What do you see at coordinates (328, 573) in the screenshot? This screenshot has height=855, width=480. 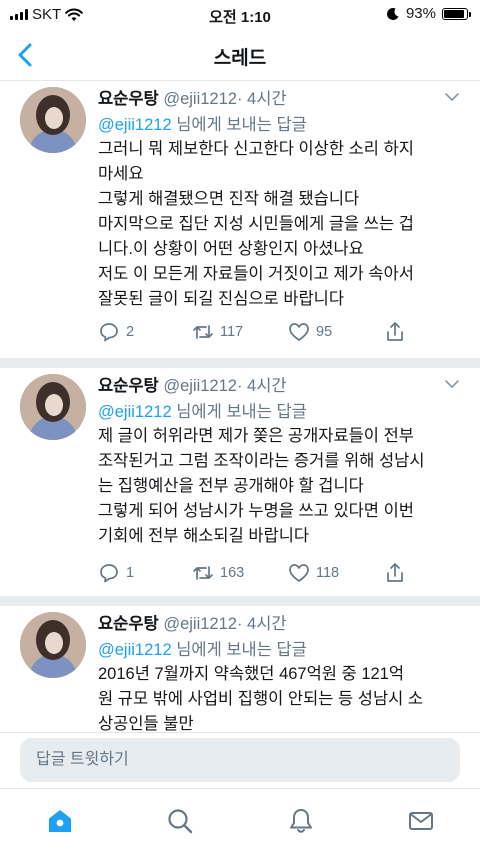 I see `like-count: 118` at bounding box center [328, 573].